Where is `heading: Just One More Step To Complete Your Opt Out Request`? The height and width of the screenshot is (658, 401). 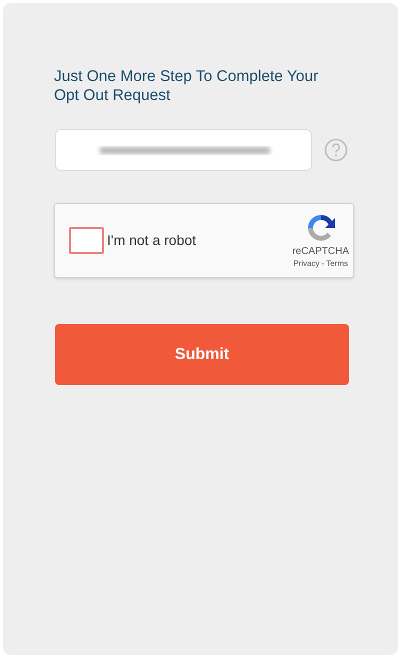
heading: Just One More Step To Complete Your Opt Out Request is located at coordinates (187, 86).